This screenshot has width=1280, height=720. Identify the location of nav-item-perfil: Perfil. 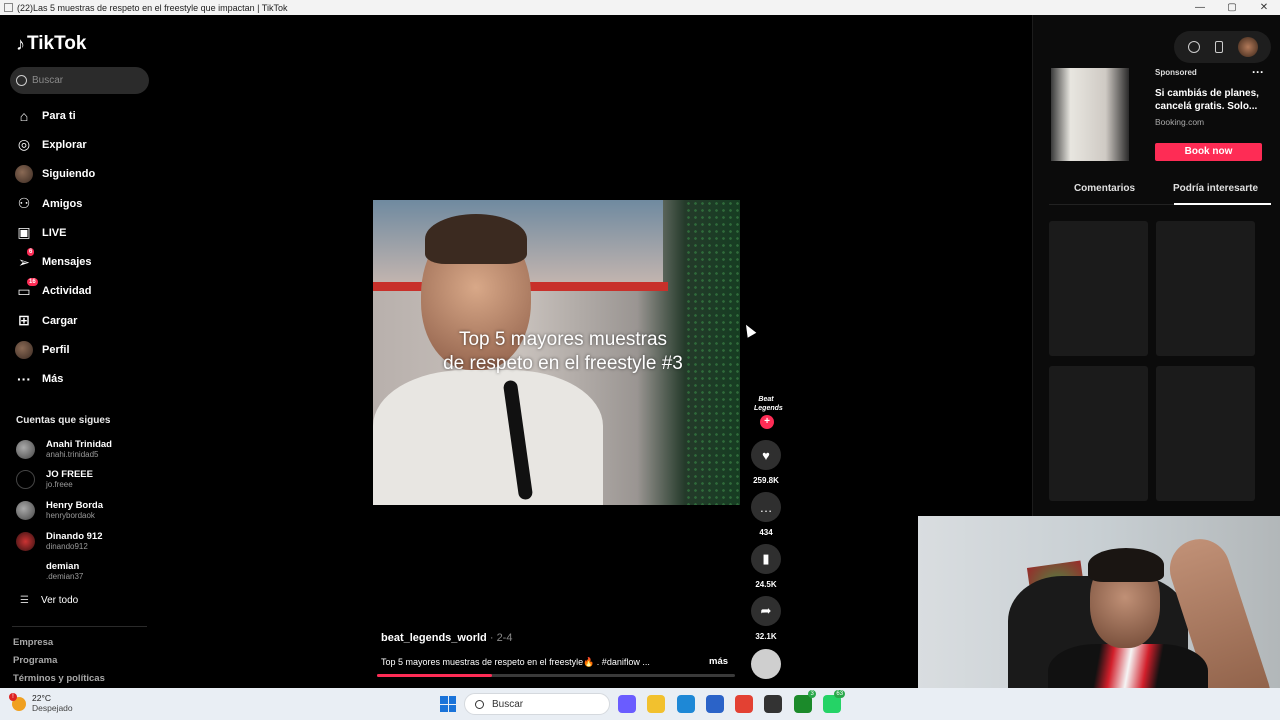
(84, 349).